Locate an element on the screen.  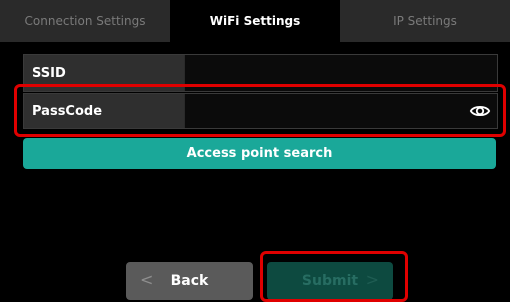
back-label: Back is located at coordinates (189, 281).